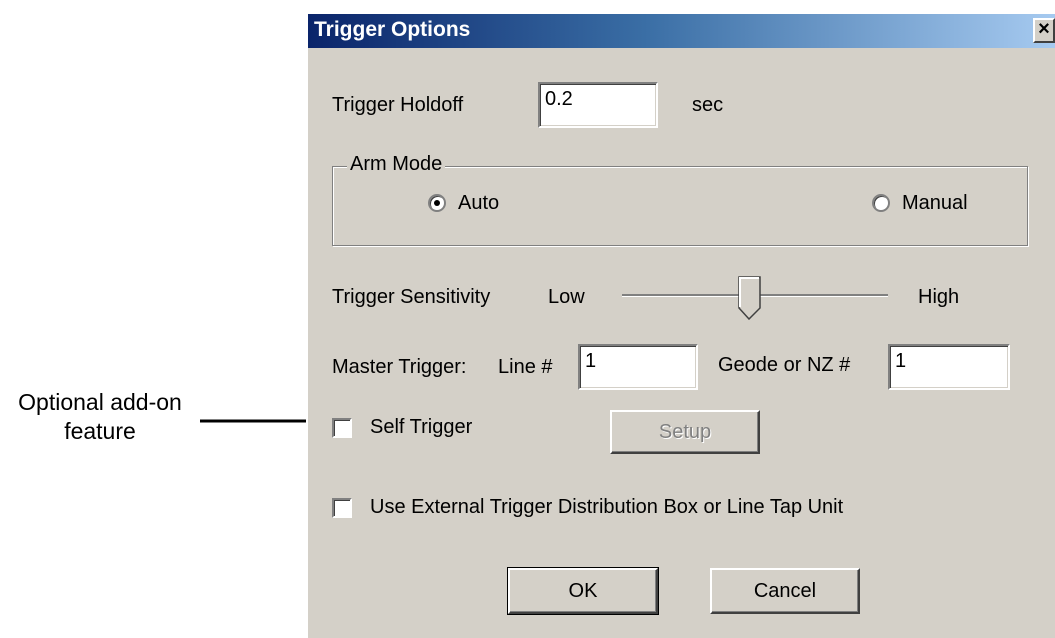  What do you see at coordinates (411, 297) in the screenshot?
I see `trigger-sensitivity-label: Trigger Sensitivity` at bounding box center [411, 297].